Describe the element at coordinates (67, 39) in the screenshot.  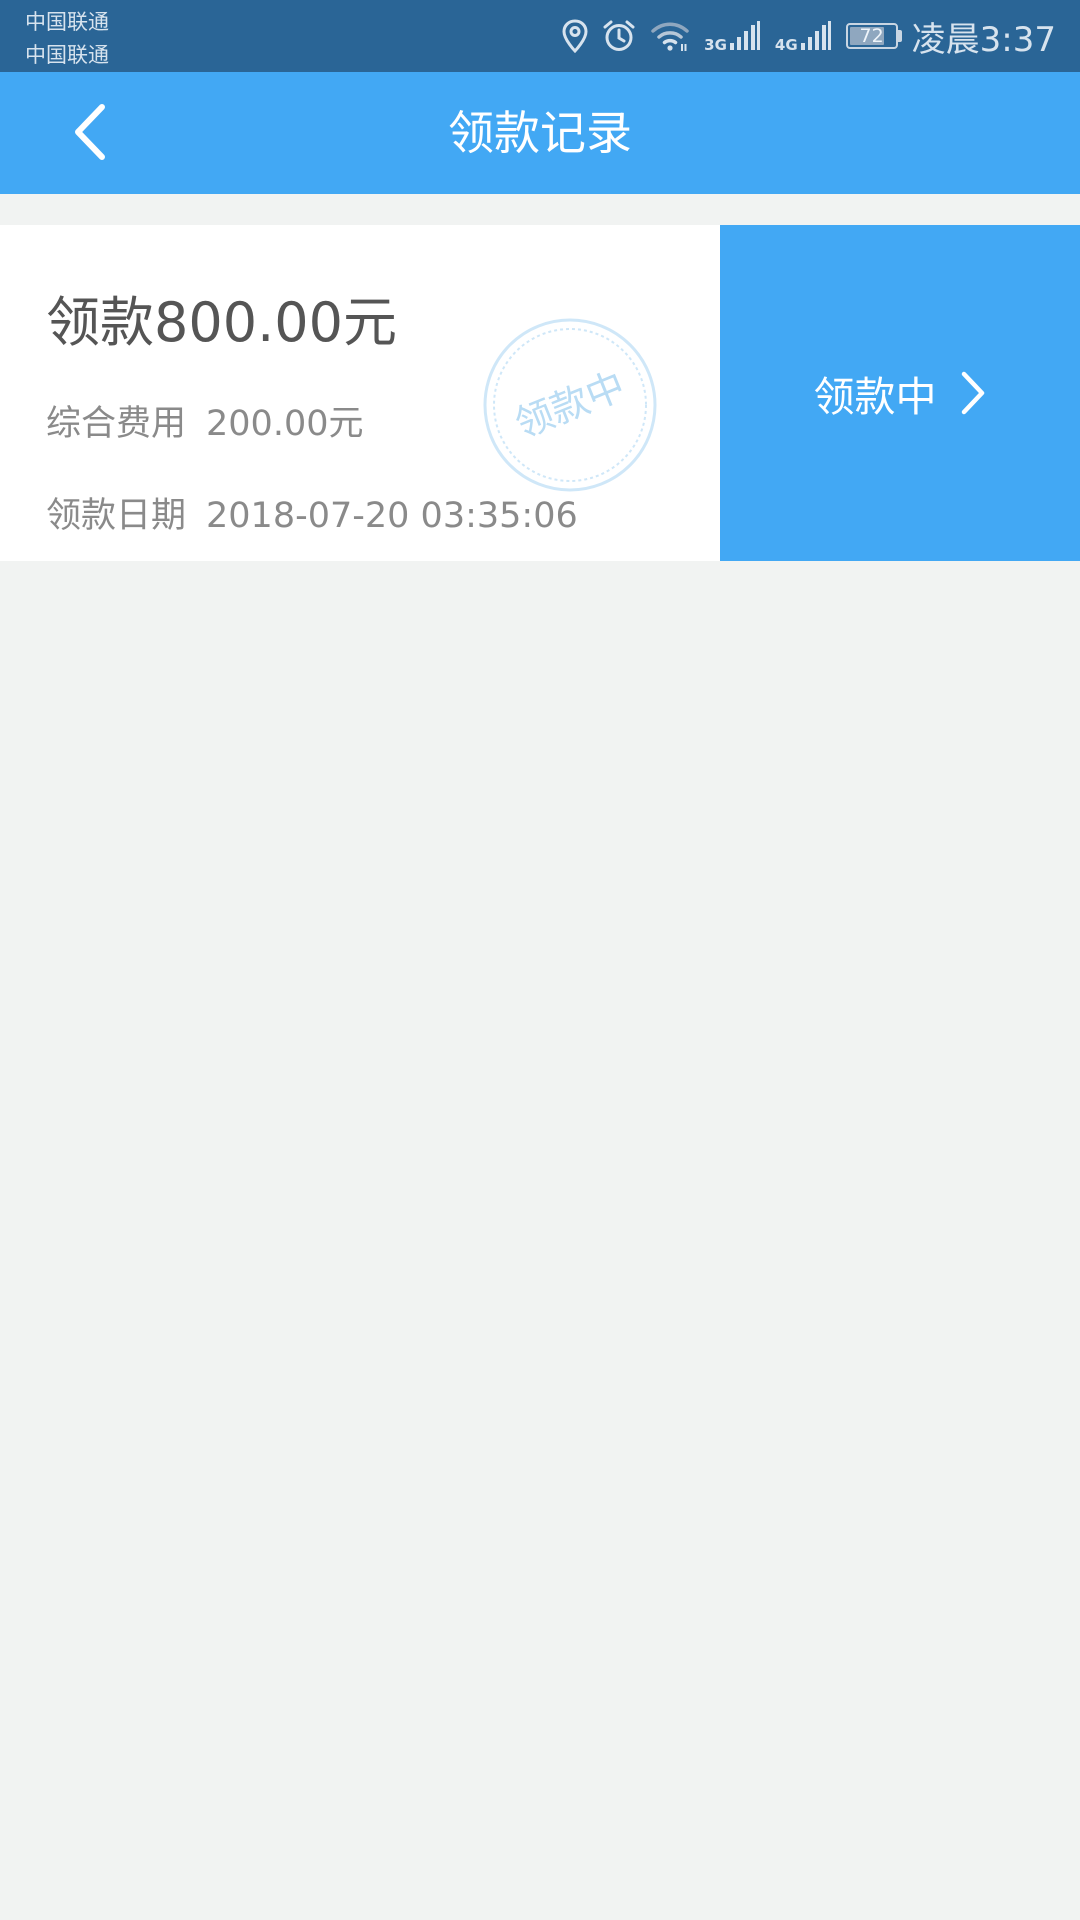
I see `carrier-names: 中国联通 中国联通` at that location.